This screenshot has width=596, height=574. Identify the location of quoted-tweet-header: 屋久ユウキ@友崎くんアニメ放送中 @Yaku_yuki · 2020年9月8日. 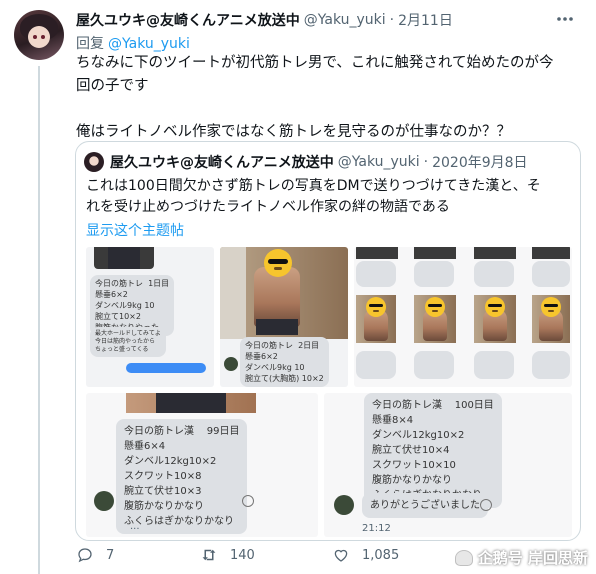
(306, 162).